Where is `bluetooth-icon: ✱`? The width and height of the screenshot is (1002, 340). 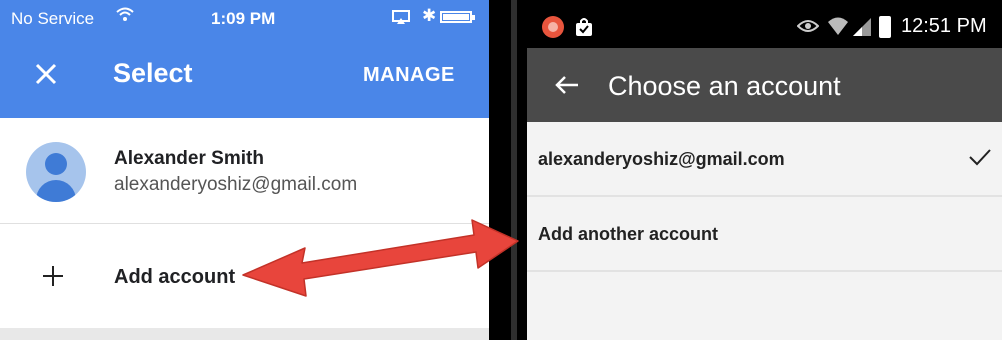
bluetooth-icon: ✱ is located at coordinates (429, 15).